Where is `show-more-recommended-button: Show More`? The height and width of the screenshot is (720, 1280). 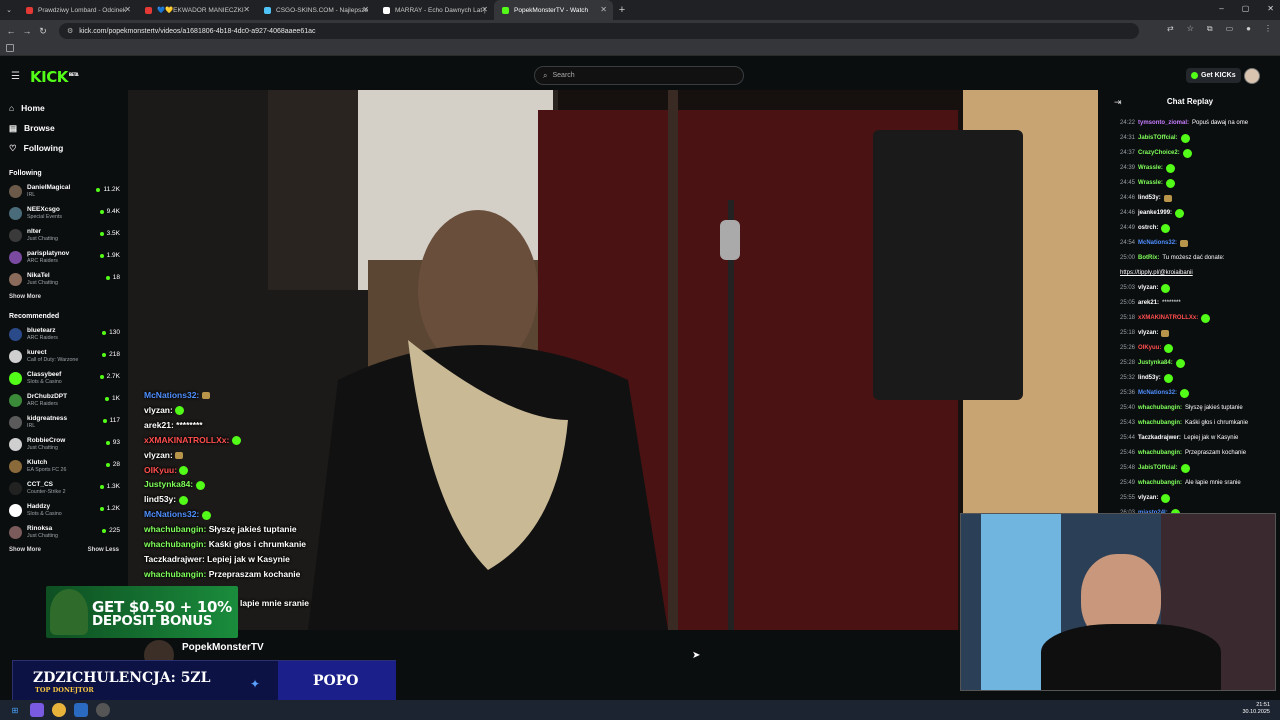 show-more-recommended-button: Show More is located at coordinates (20, 550).